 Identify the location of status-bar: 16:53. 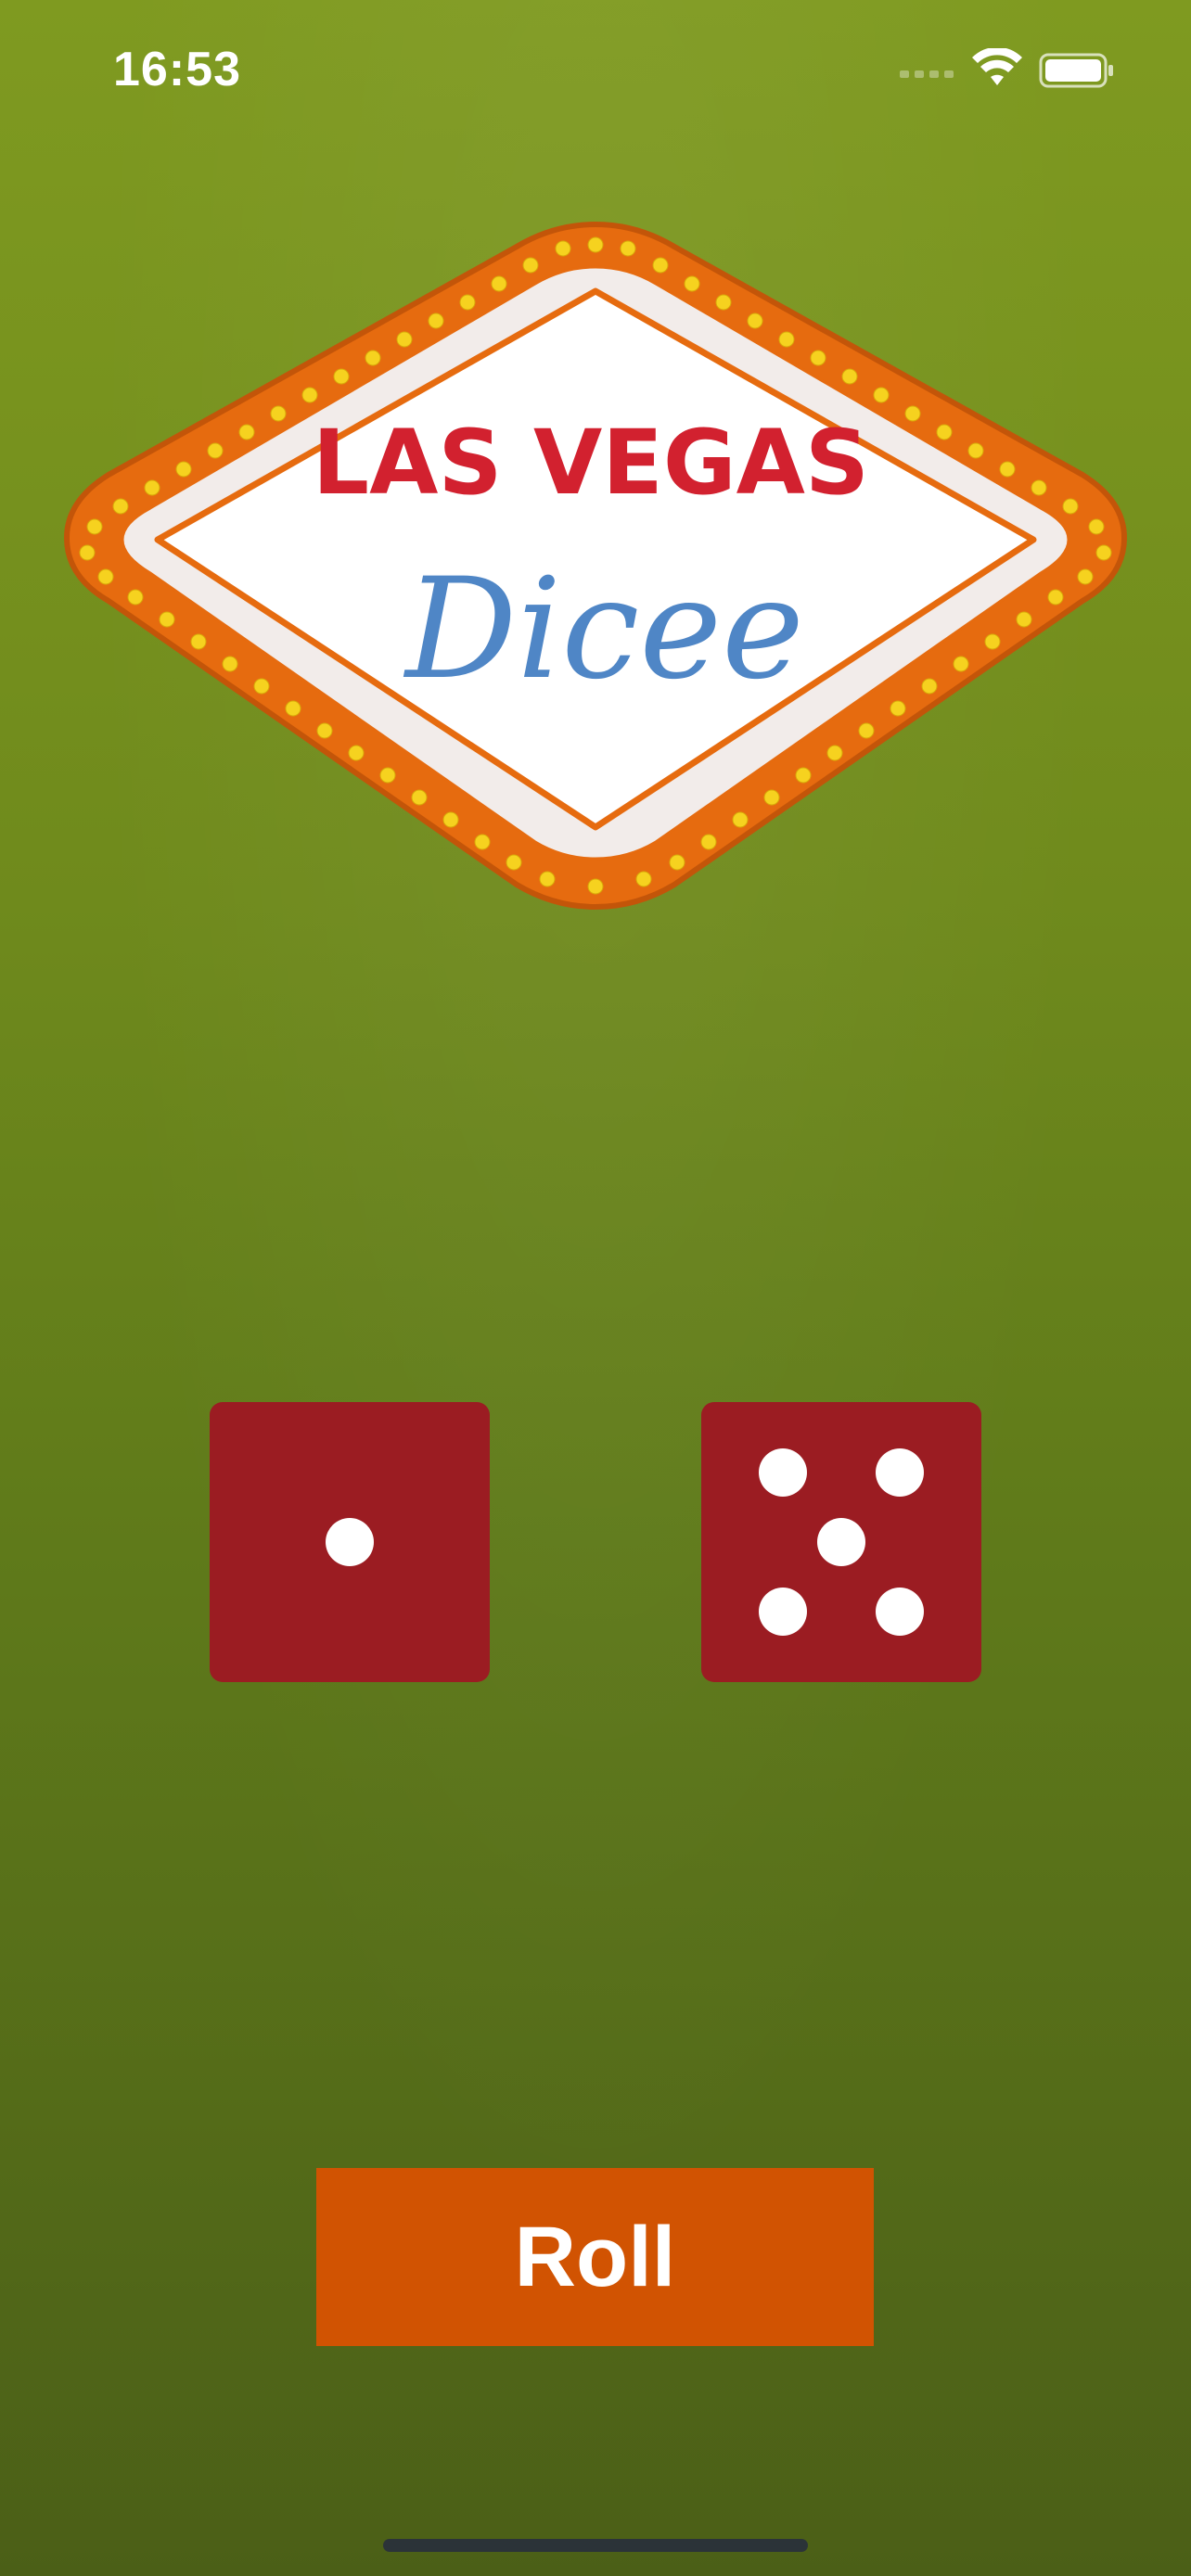
(595, 69).